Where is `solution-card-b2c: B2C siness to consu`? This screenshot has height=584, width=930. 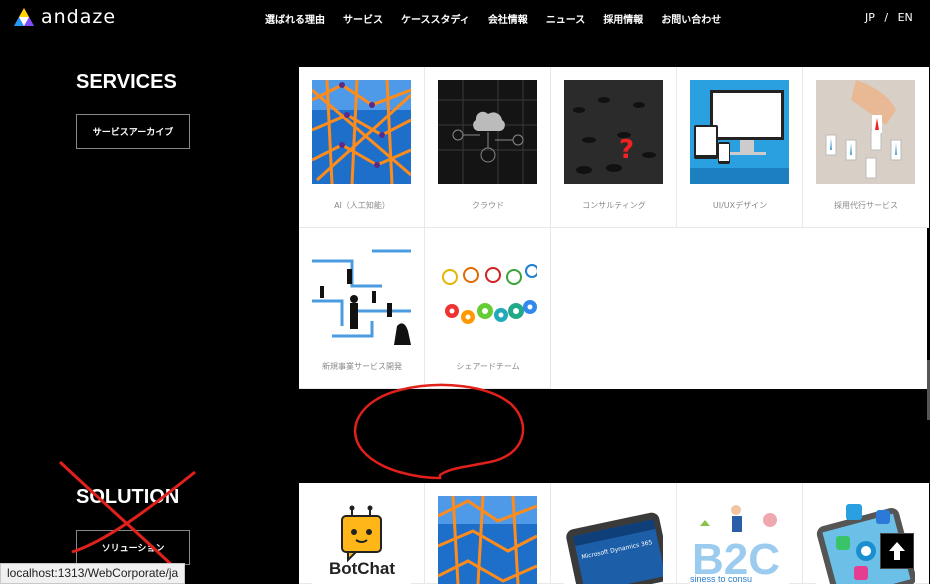
solution-card-b2c: B2C siness to consu is located at coordinates (740, 533).